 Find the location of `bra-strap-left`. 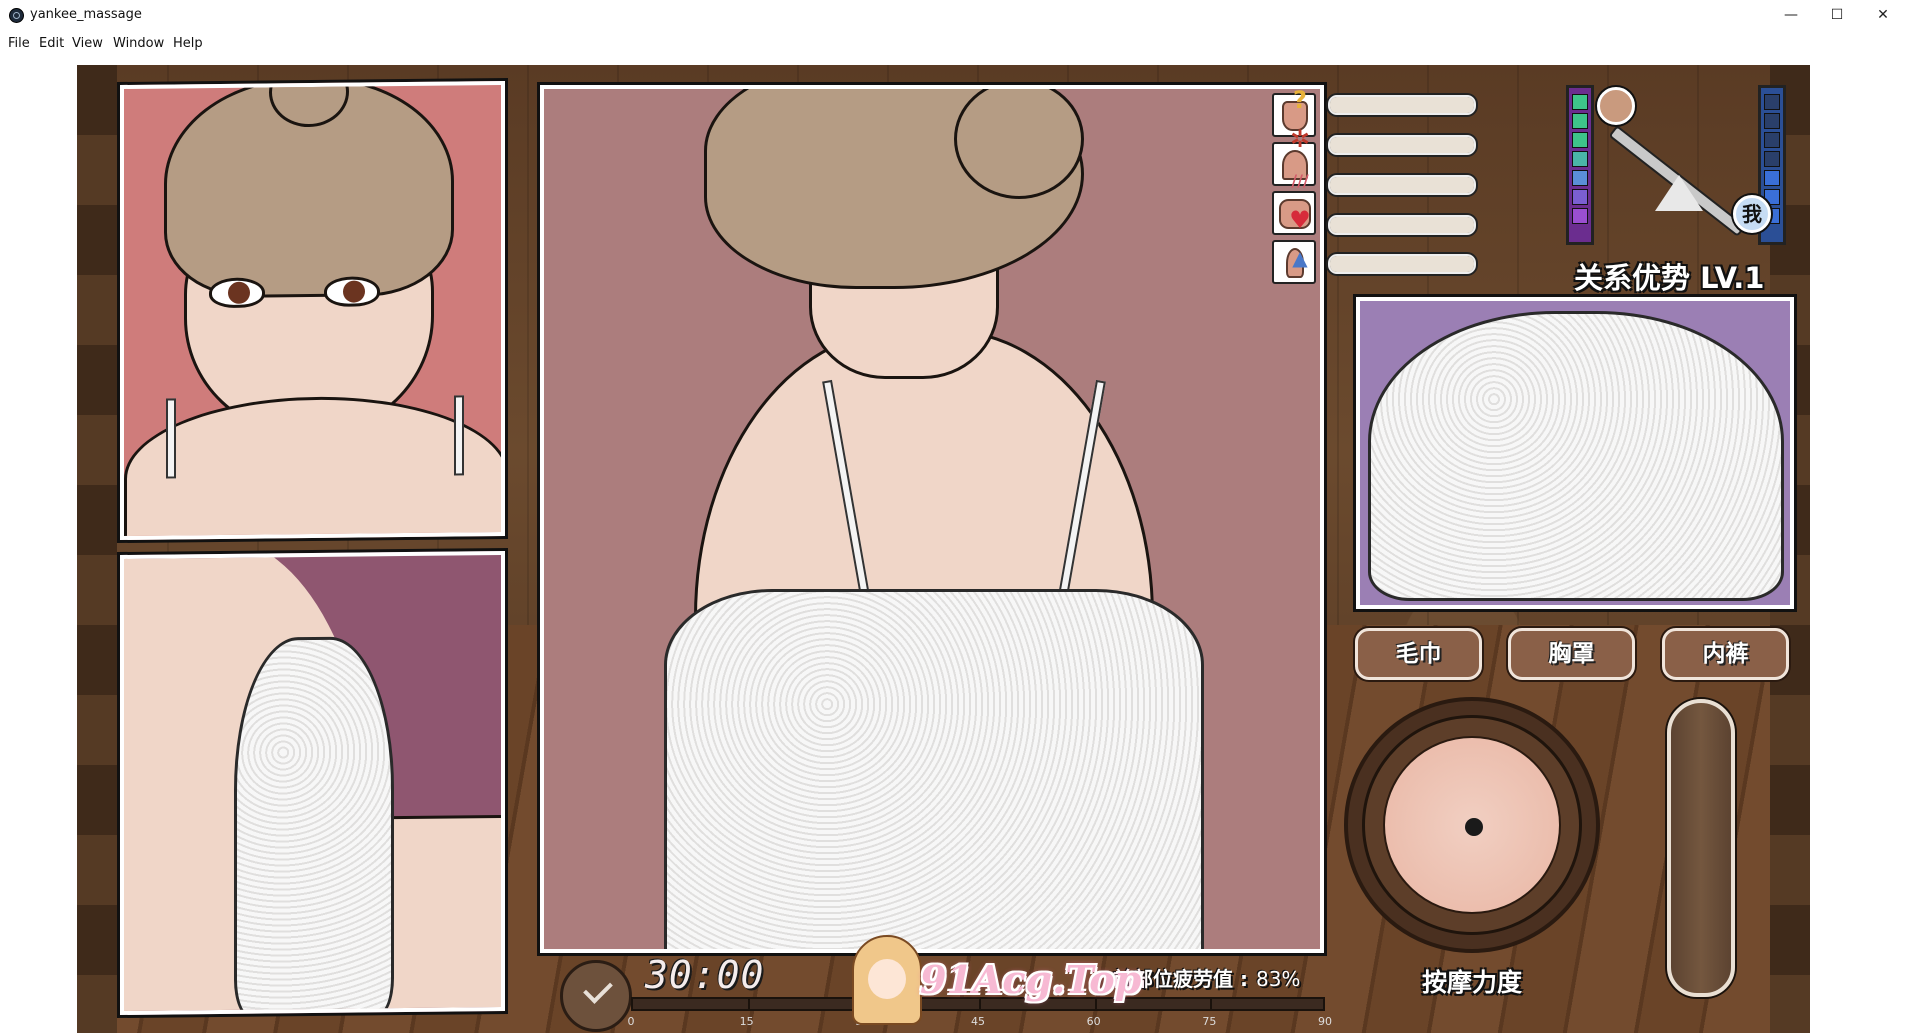

bra-strap-left is located at coordinates (171, 438).